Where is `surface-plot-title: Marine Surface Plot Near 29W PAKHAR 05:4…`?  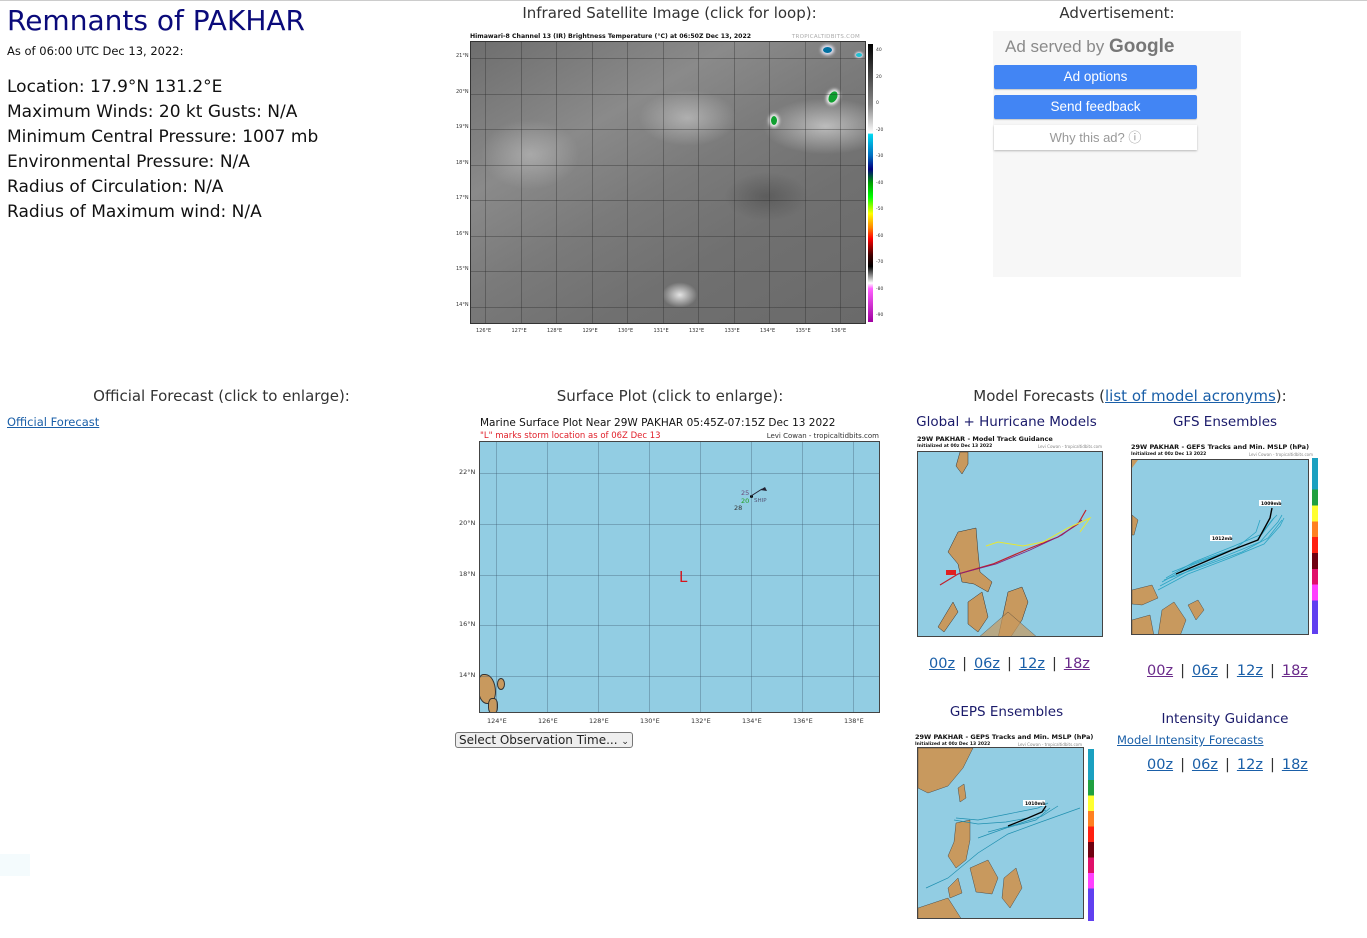 surface-plot-title: Marine Surface Plot Near 29W PAKHAR 05:4… is located at coordinates (658, 423).